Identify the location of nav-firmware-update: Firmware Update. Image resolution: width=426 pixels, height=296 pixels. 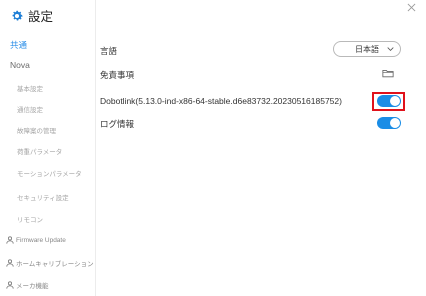
(54, 240).